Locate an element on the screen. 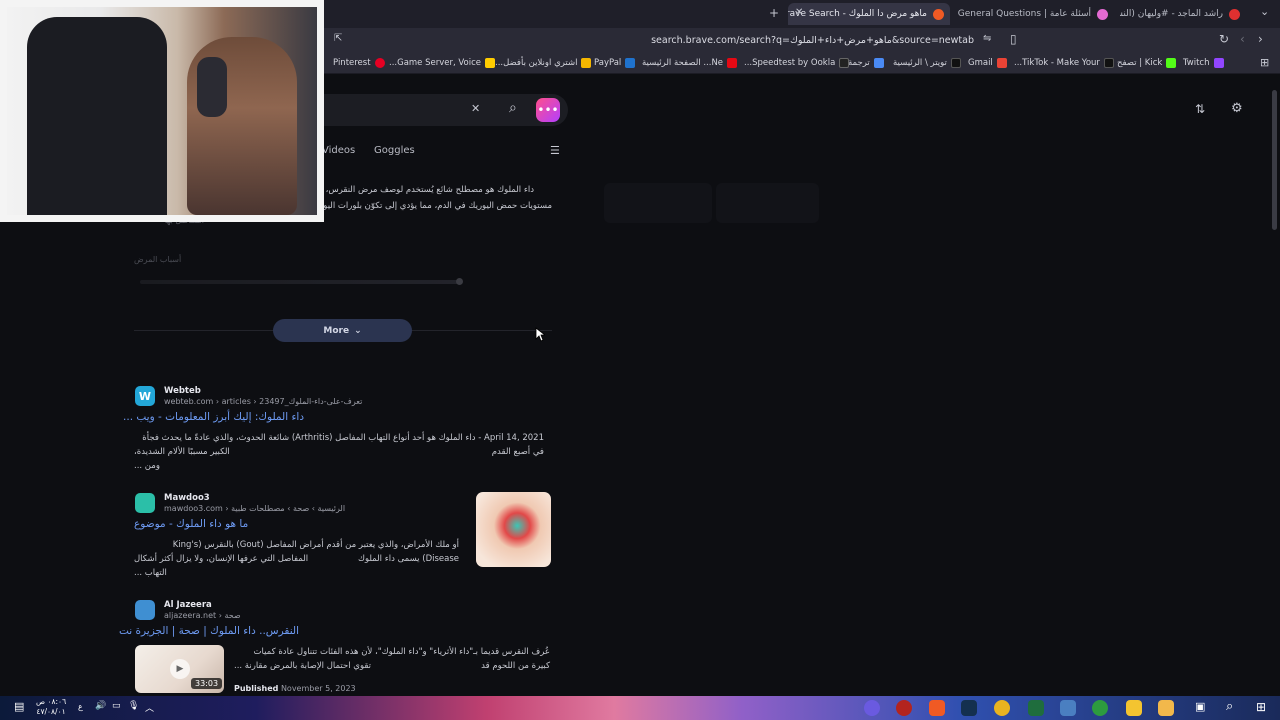  bookmark-translate: ترجمة is located at coordinates (866, 63).